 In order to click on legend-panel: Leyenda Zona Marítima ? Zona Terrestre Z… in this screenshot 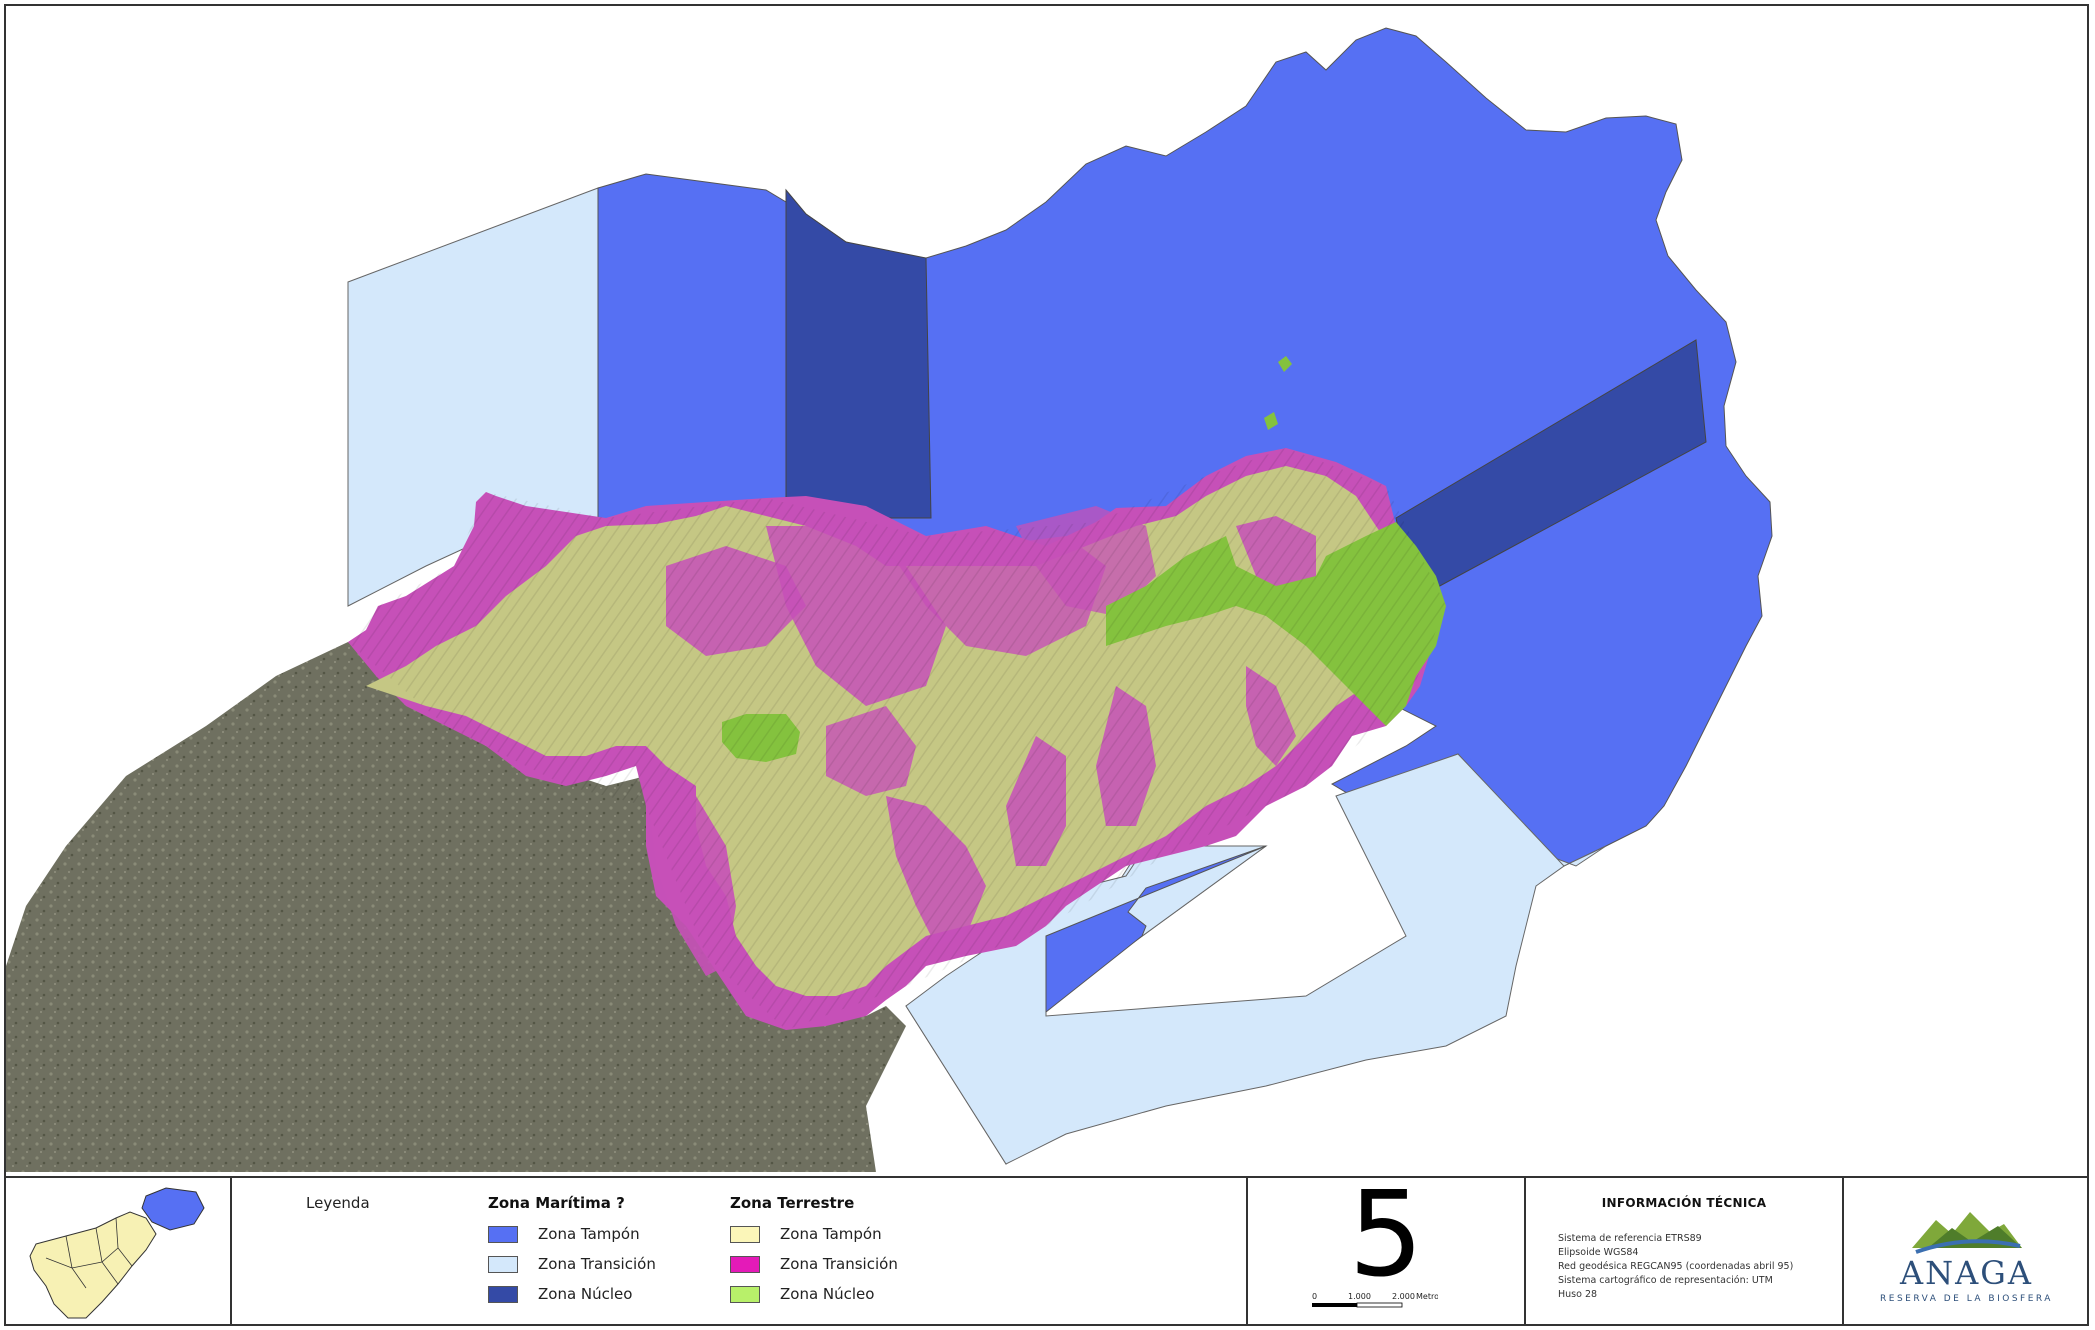, I will do `click(740, 1252)`.